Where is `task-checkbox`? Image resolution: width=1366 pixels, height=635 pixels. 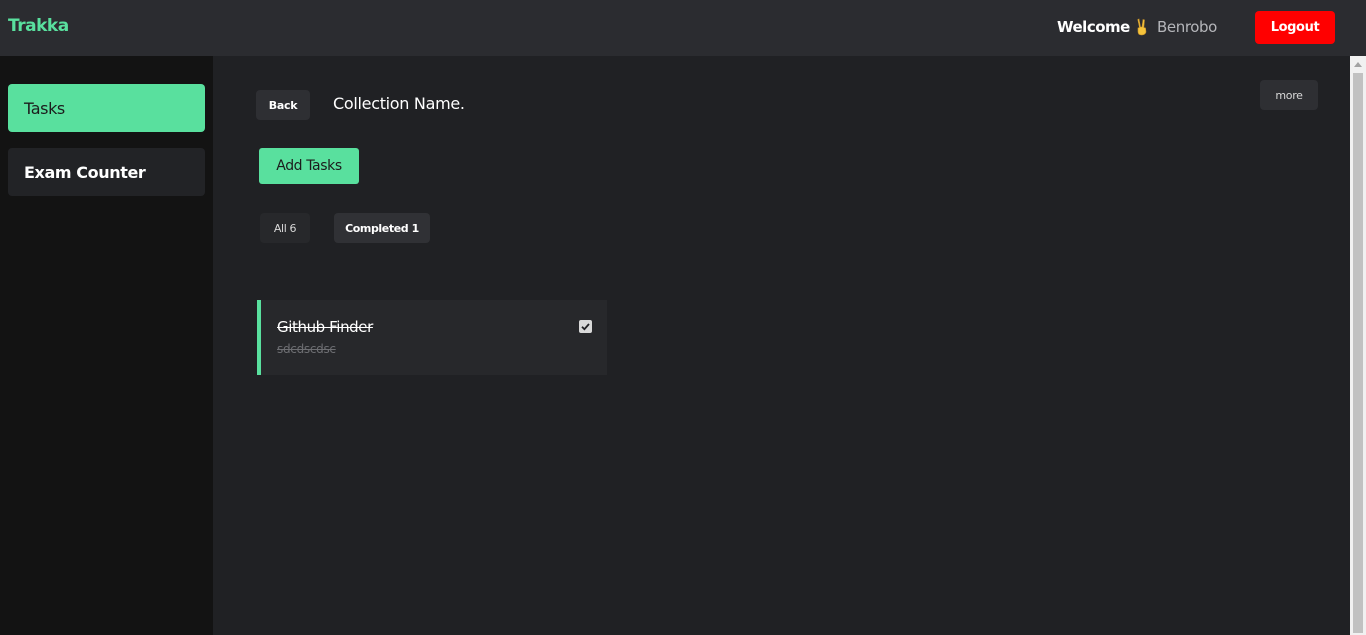
task-checkbox is located at coordinates (585, 326).